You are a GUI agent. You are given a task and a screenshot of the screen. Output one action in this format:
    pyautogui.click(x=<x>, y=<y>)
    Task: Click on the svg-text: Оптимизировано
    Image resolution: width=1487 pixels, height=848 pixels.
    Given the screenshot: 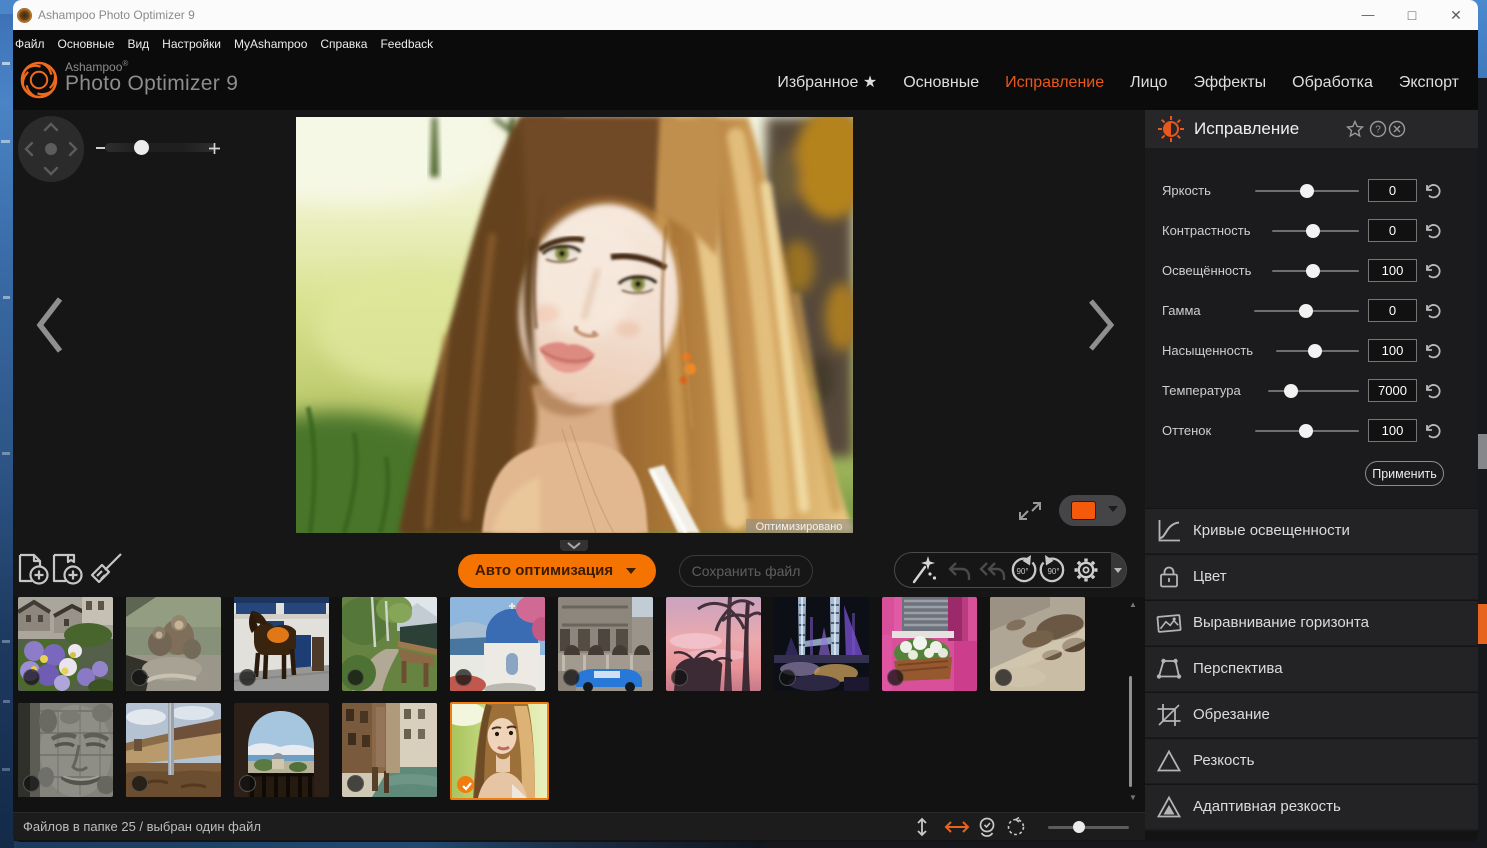 What is the action you would take?
    pyautogui.click(x=799, y=527)
    